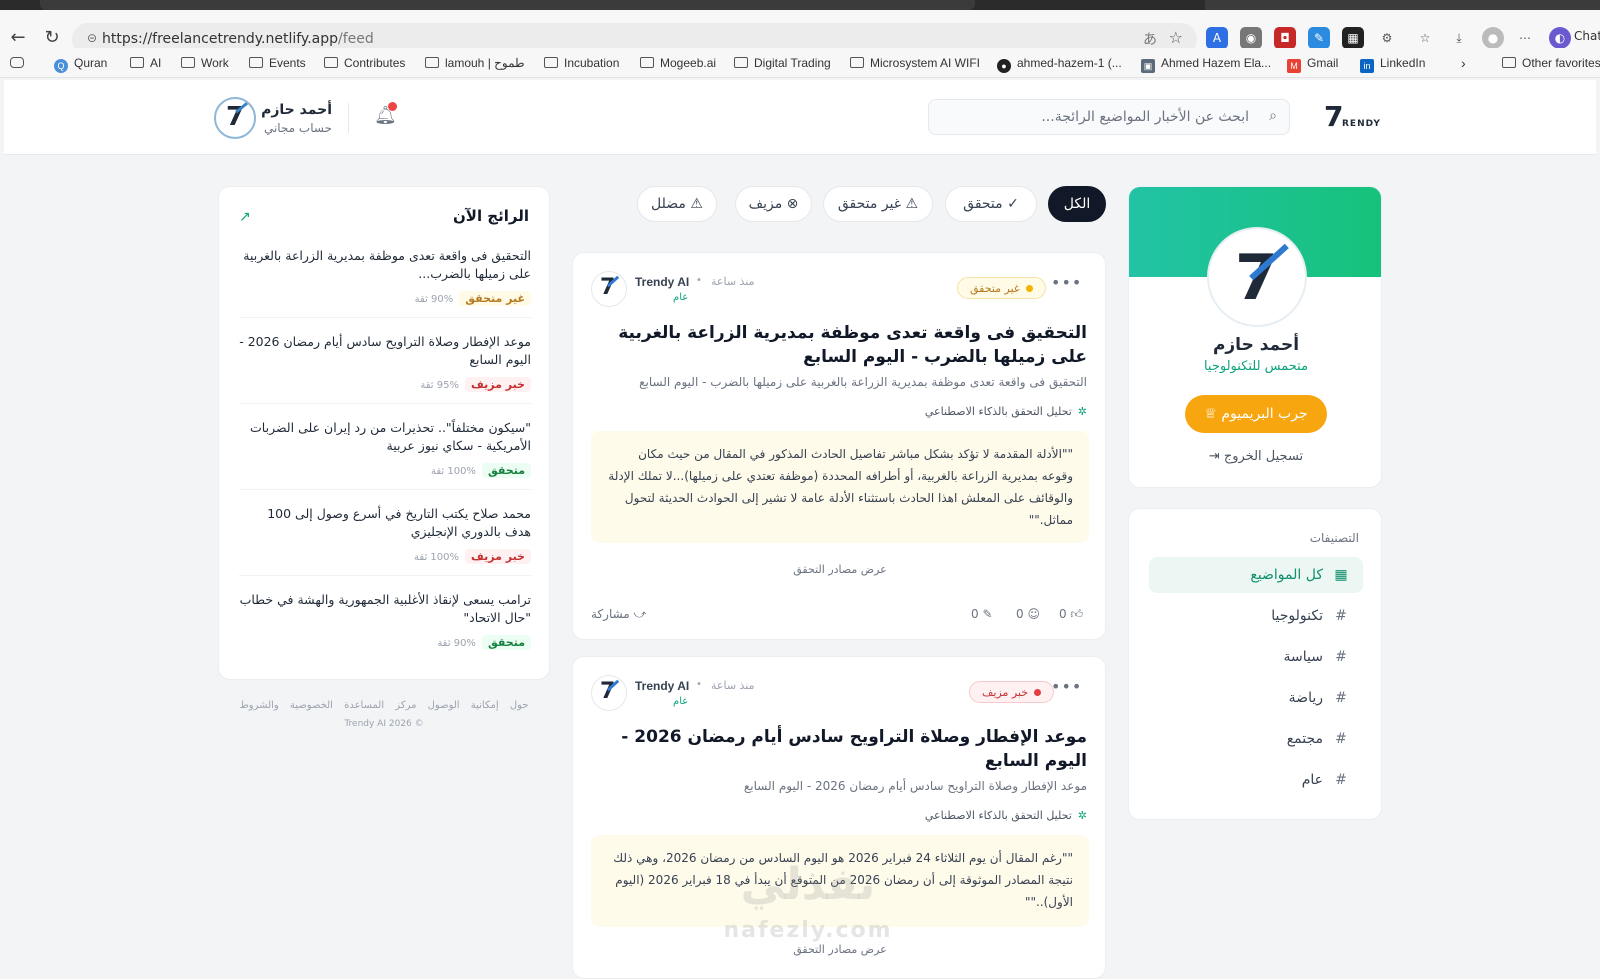  What do you see at coordinates (1176, 37) in the screenshot?
I see `bookmark-star-icon: ☆` at bounding box center [1176, 37].